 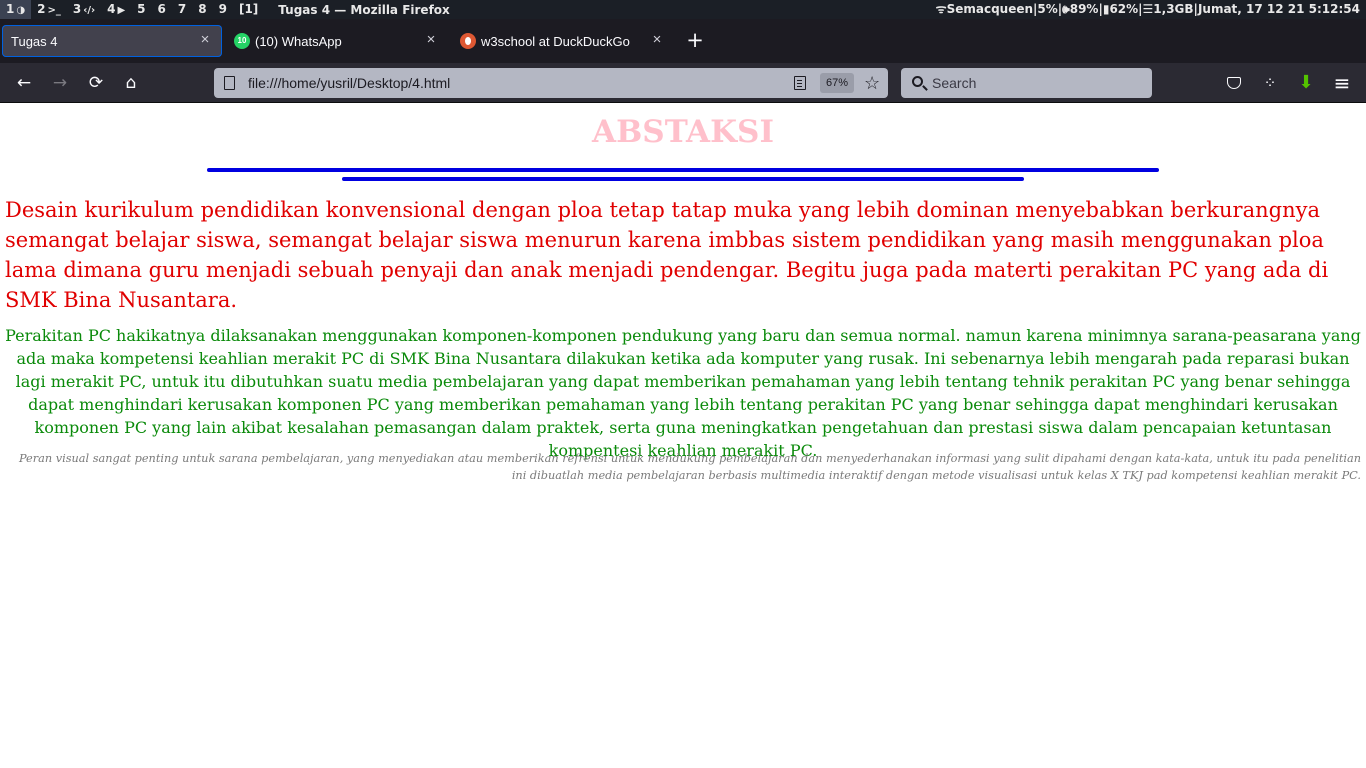 I want to click on workspace-5: 5, so click(x=141, y=9).